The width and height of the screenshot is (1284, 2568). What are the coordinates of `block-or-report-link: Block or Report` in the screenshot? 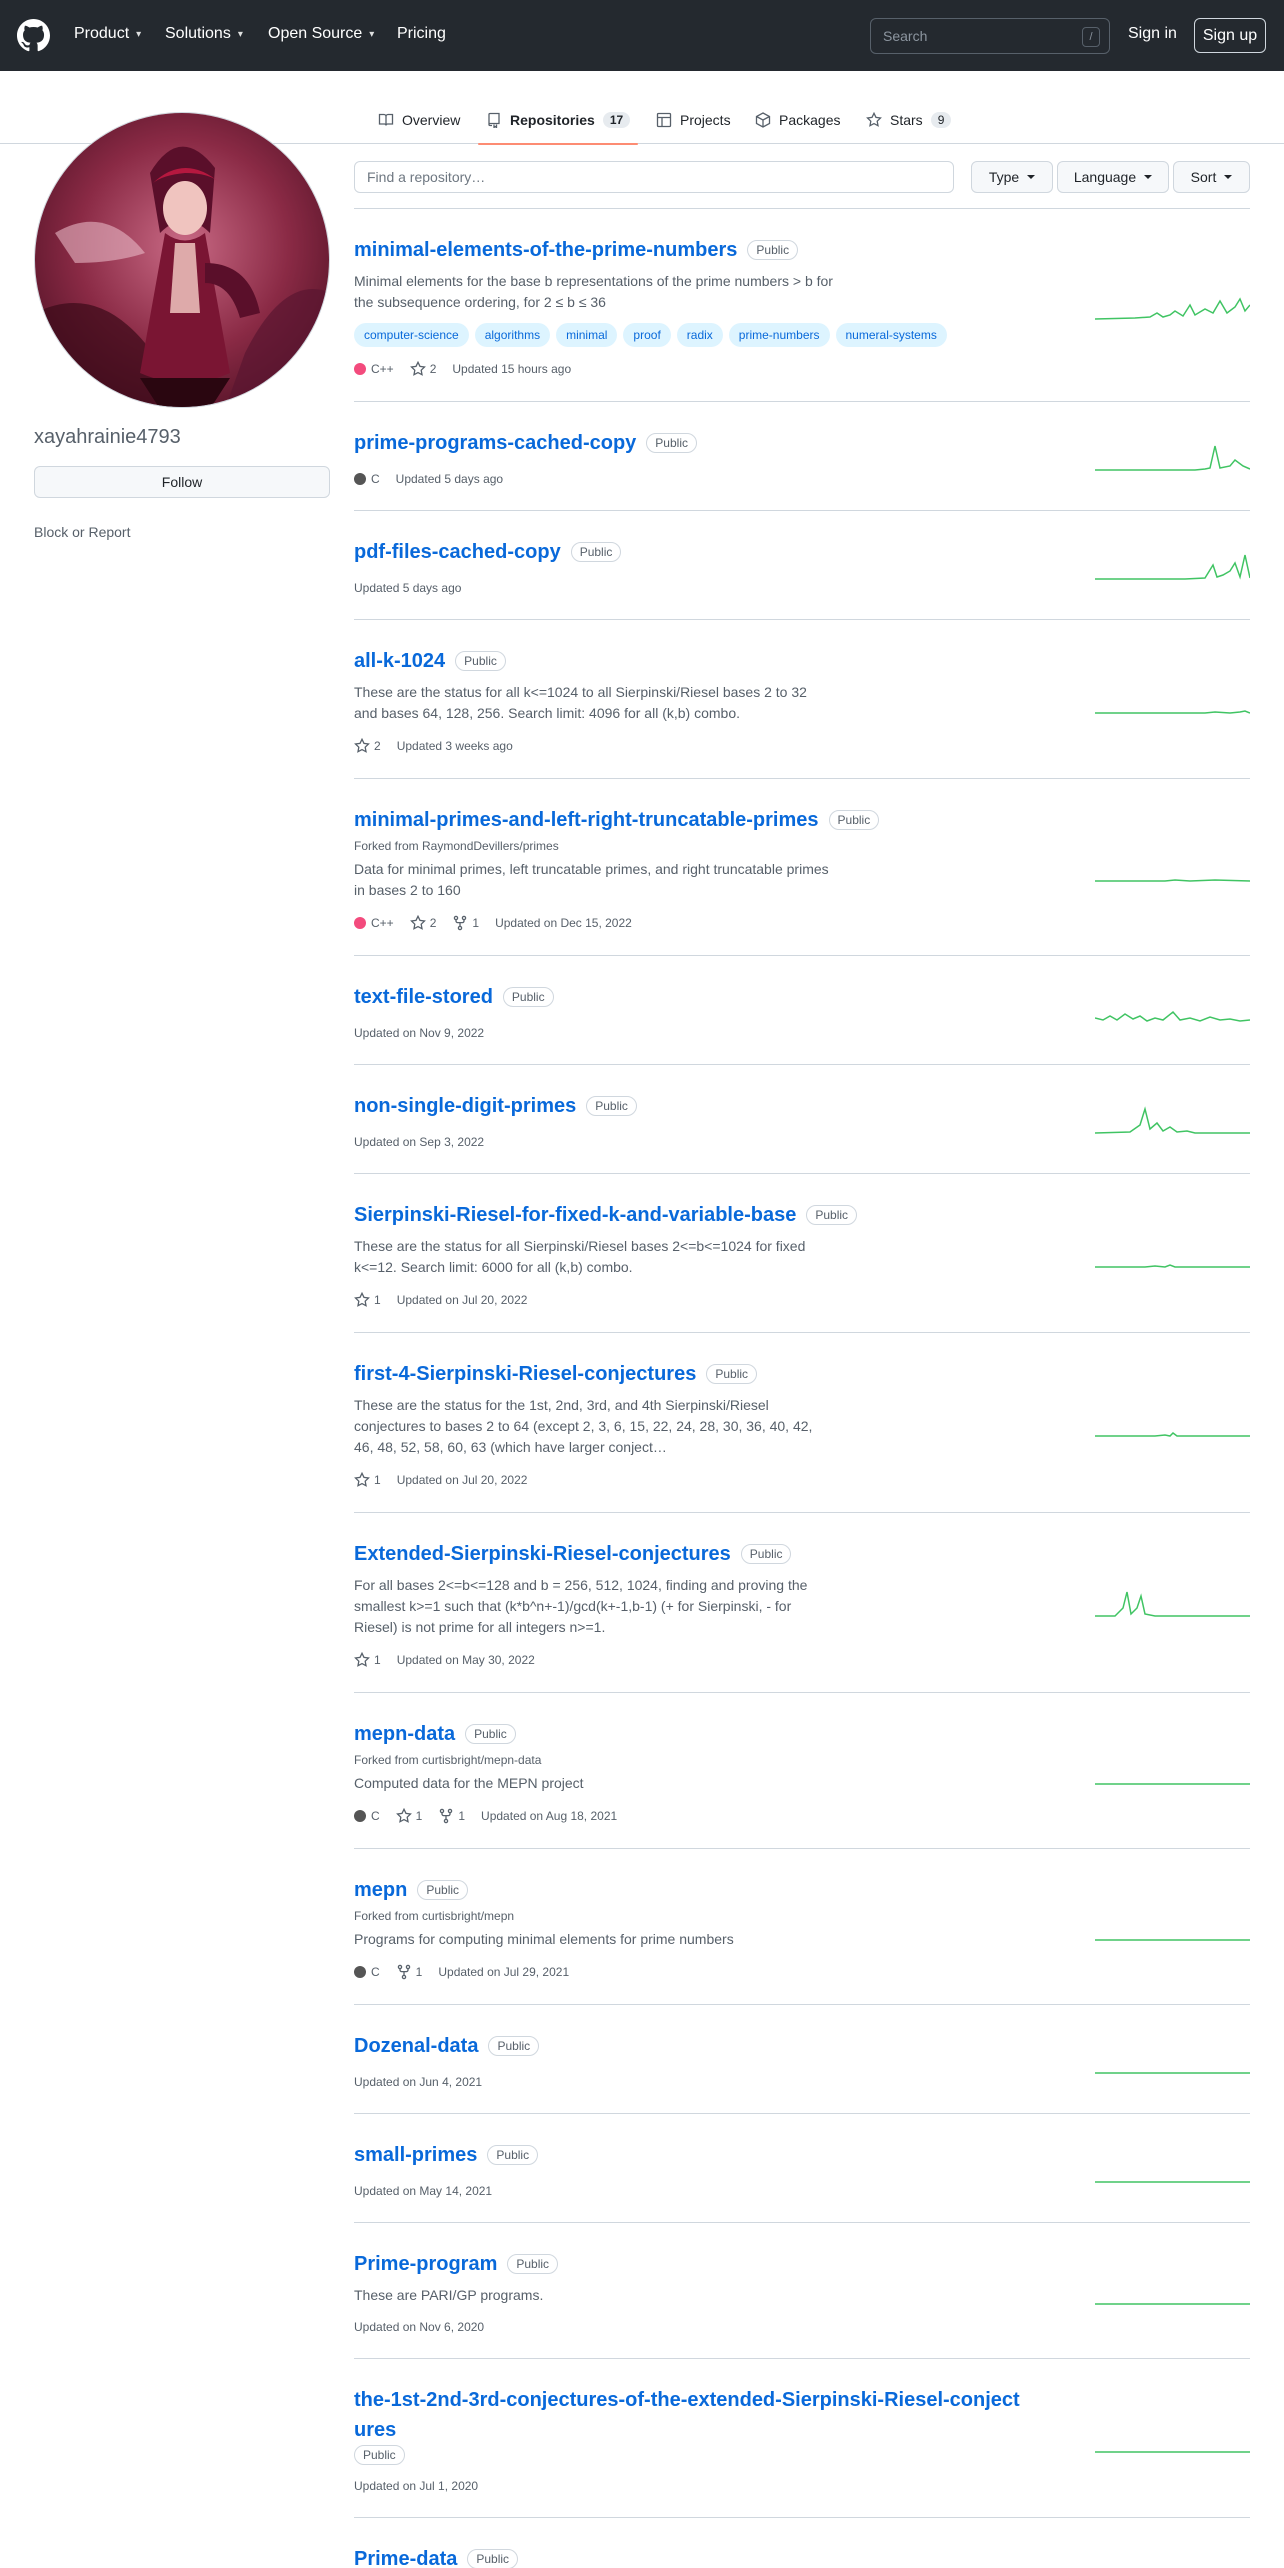 It's located at (82, 532).